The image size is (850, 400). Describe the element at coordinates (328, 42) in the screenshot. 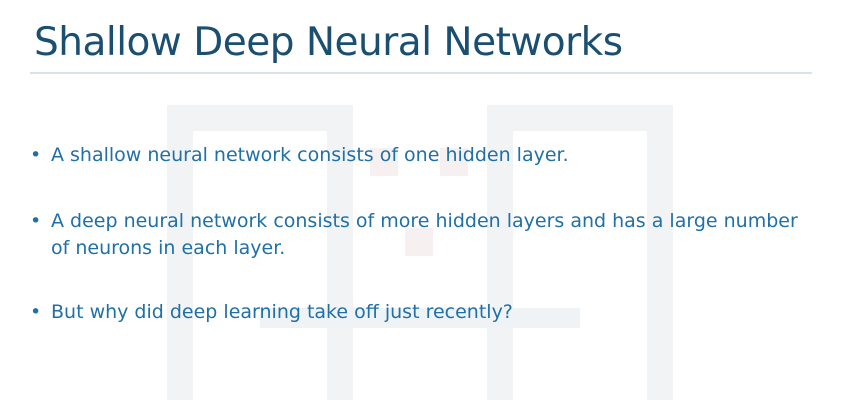

I see `slide-title: Shallow Deep Neural Networks` at that location.